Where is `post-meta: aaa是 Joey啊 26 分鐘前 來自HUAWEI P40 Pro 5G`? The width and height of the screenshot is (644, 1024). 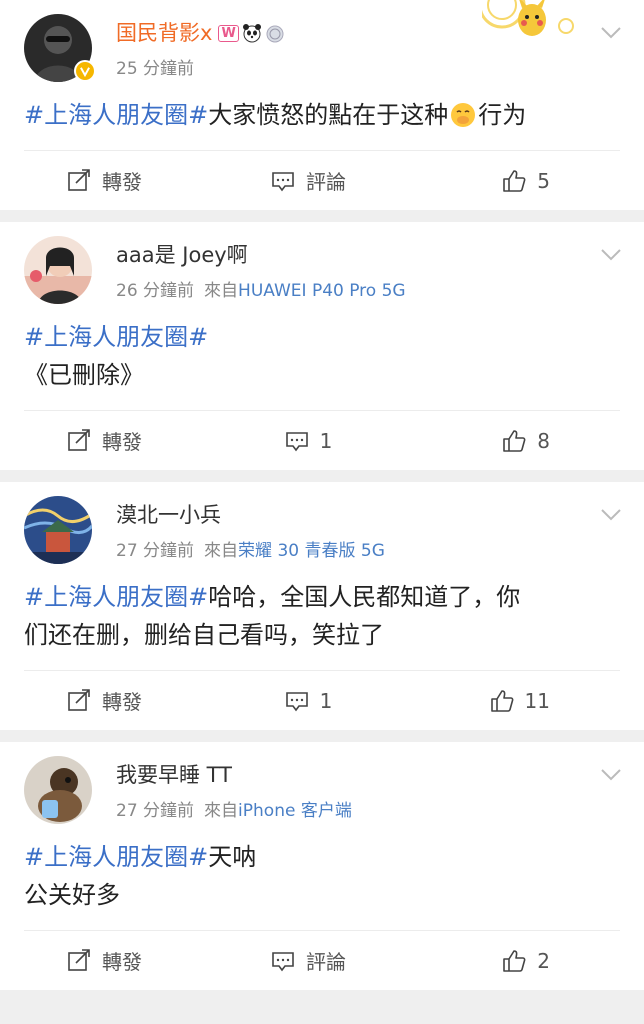 post-meta: aaa是 Joey啊 26 分鐘前 來自HUAWEI P40 Pro 5G is located at coordinates (261, 268).